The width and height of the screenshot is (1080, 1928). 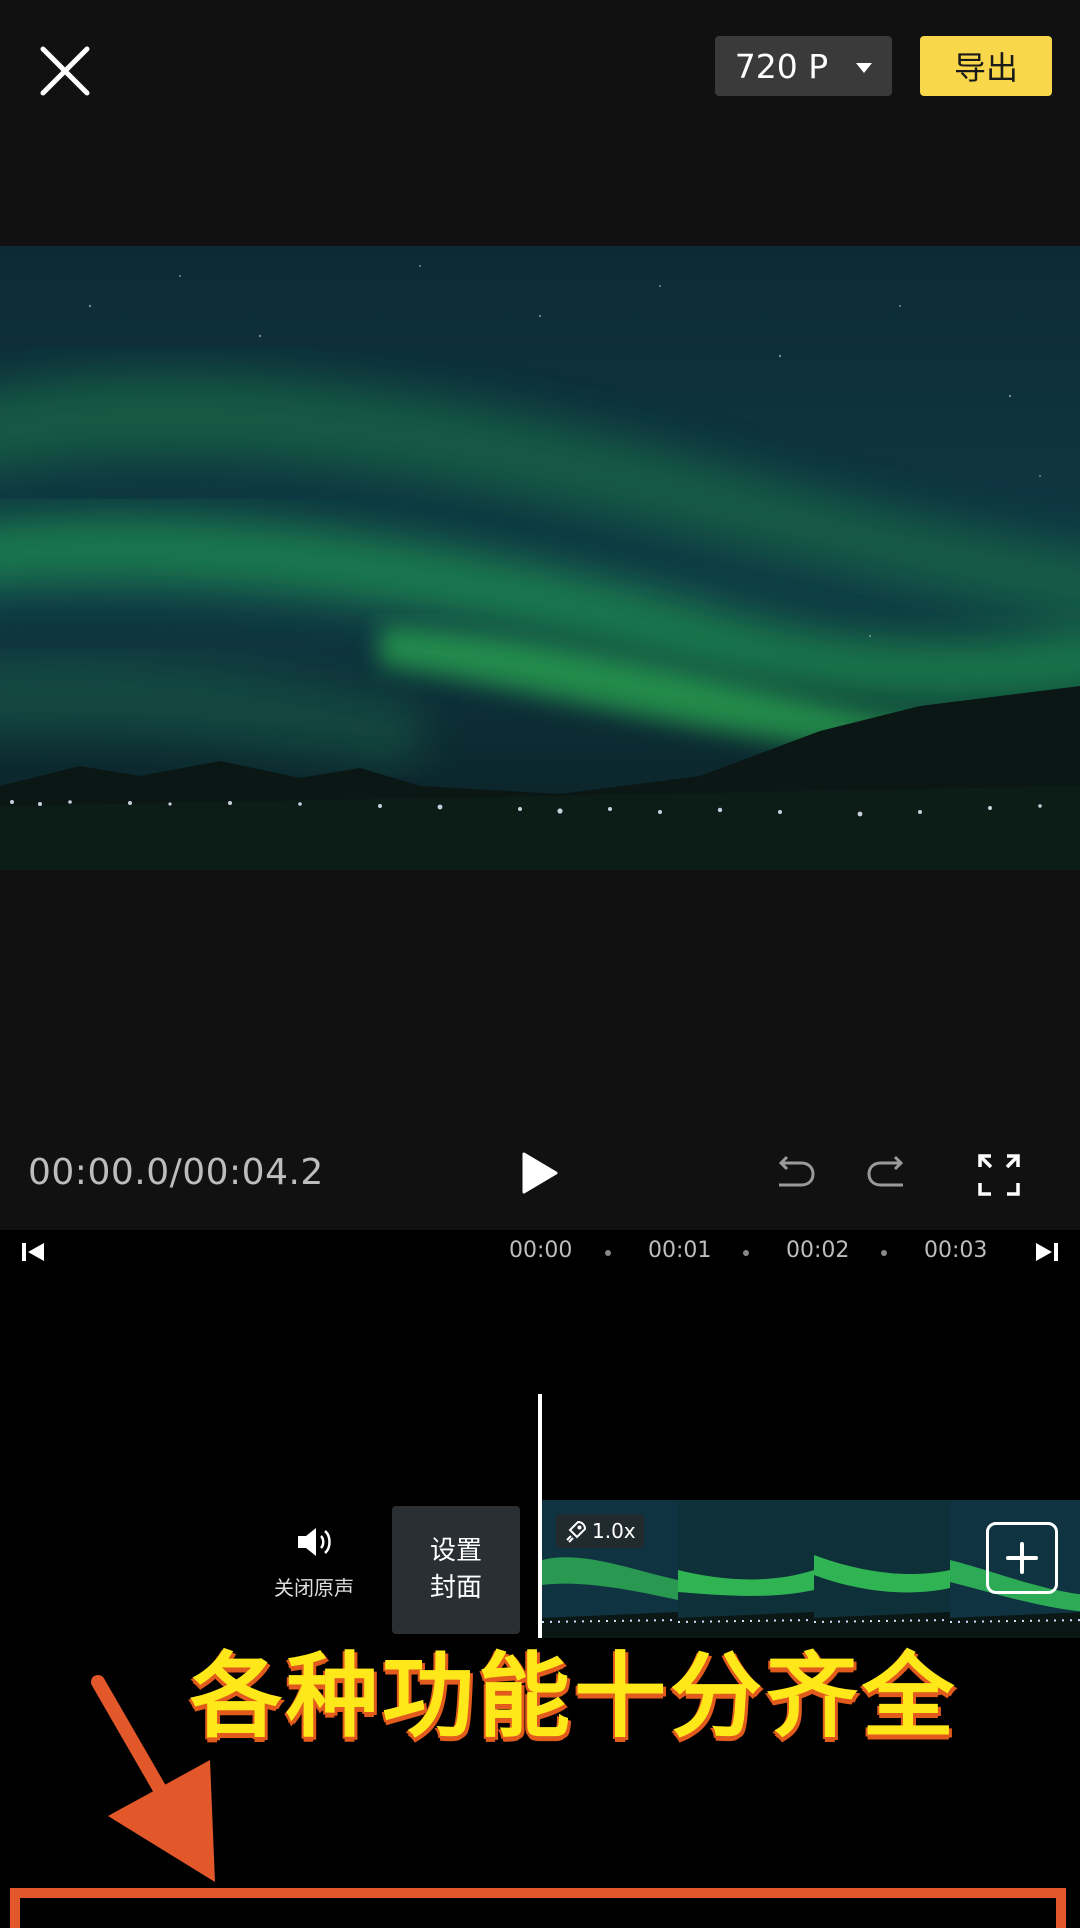 I want to click on speaker-icon, so click(x=314, y=1542).